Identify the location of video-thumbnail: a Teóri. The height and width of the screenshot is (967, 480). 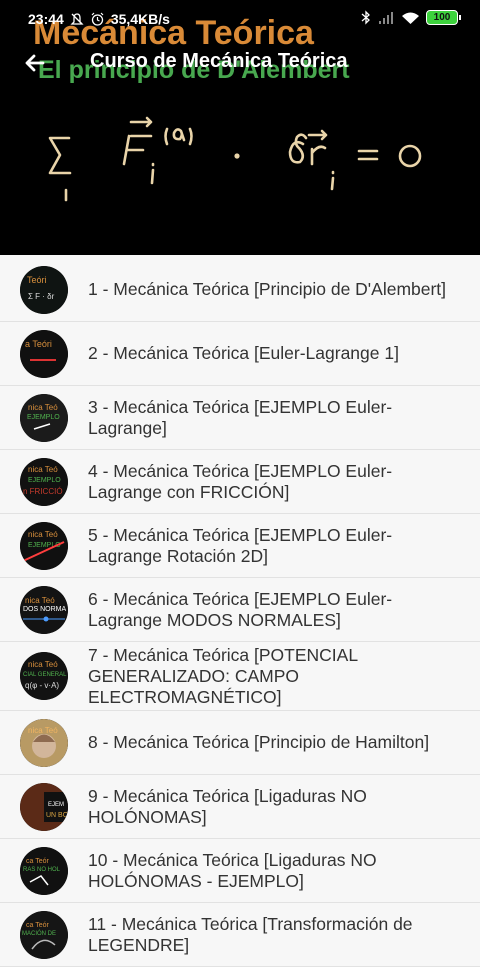
(44, 353).